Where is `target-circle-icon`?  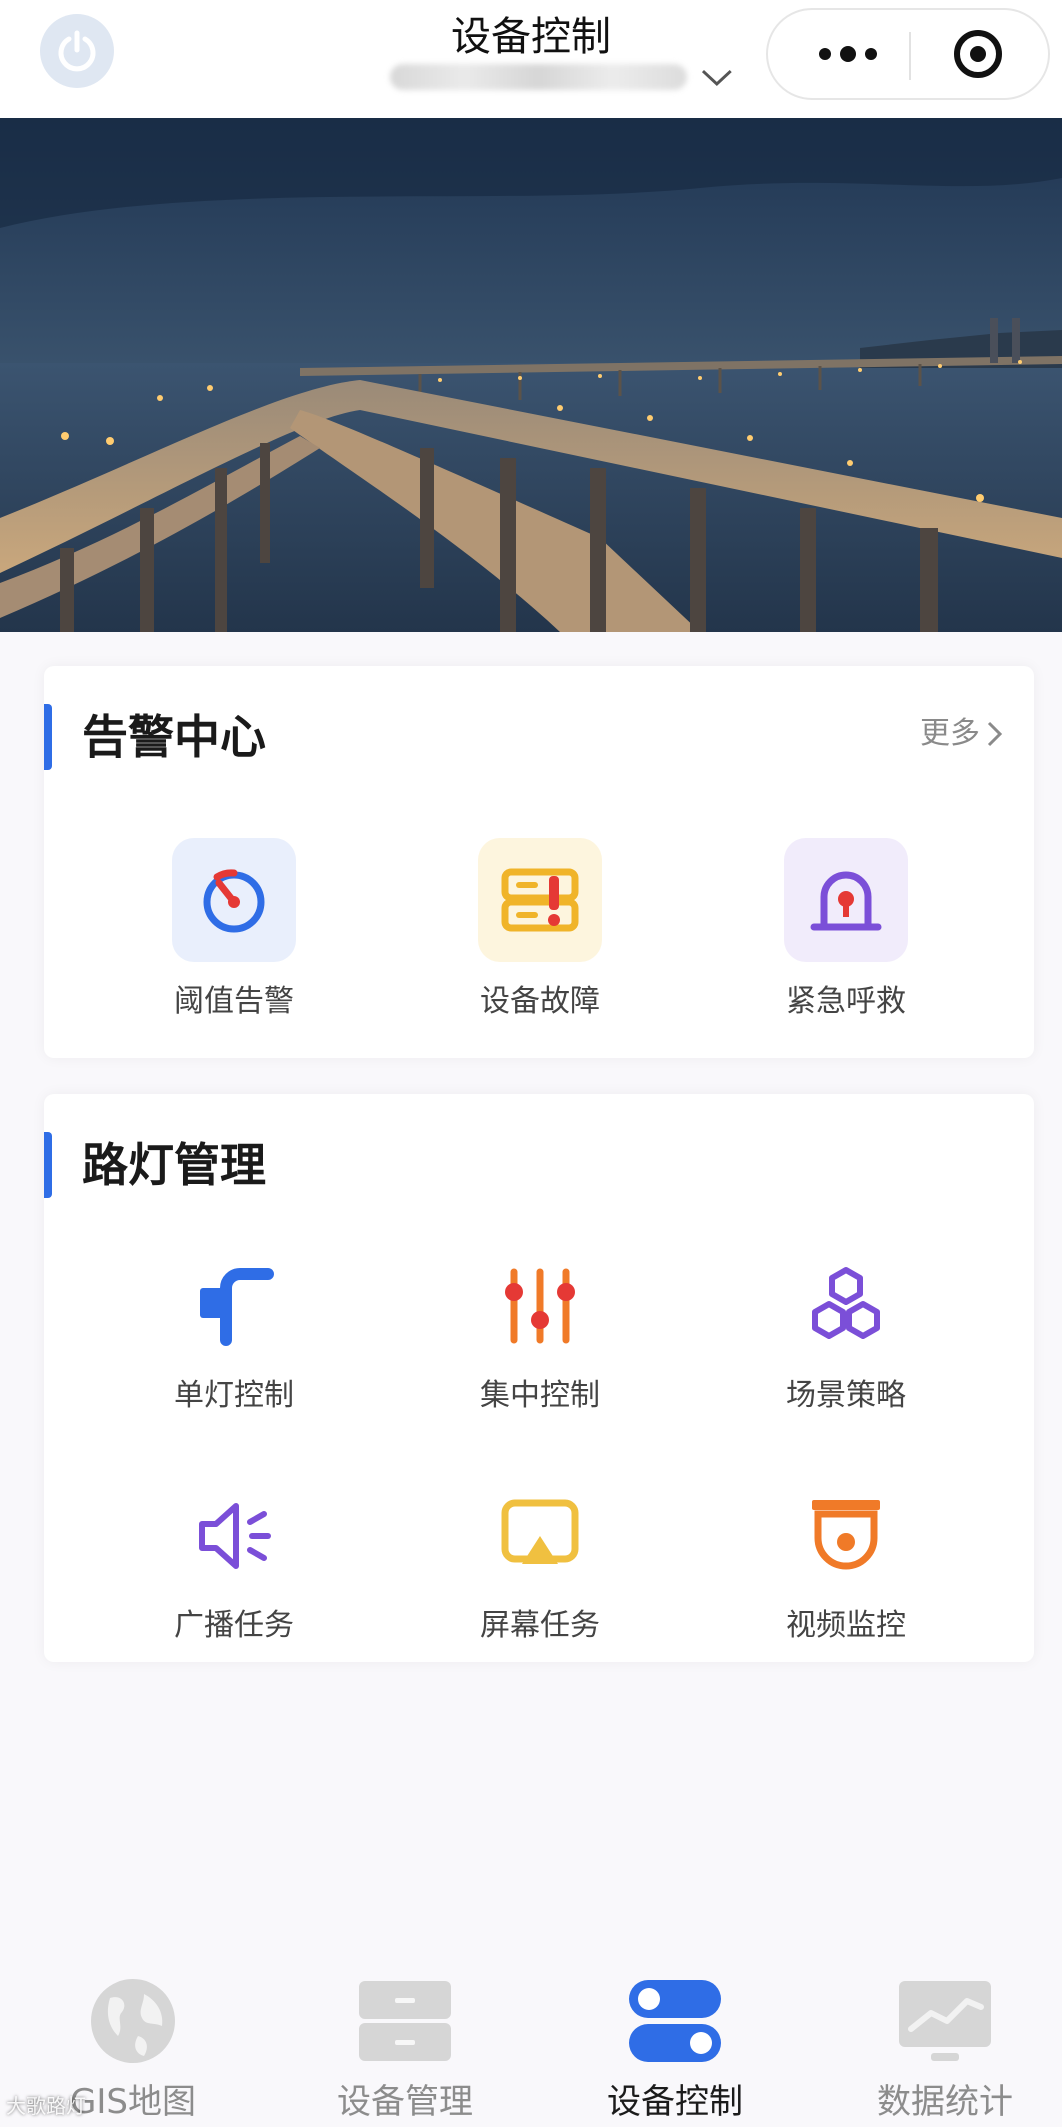
target-circle-icon is located at coordinates (978, 54).